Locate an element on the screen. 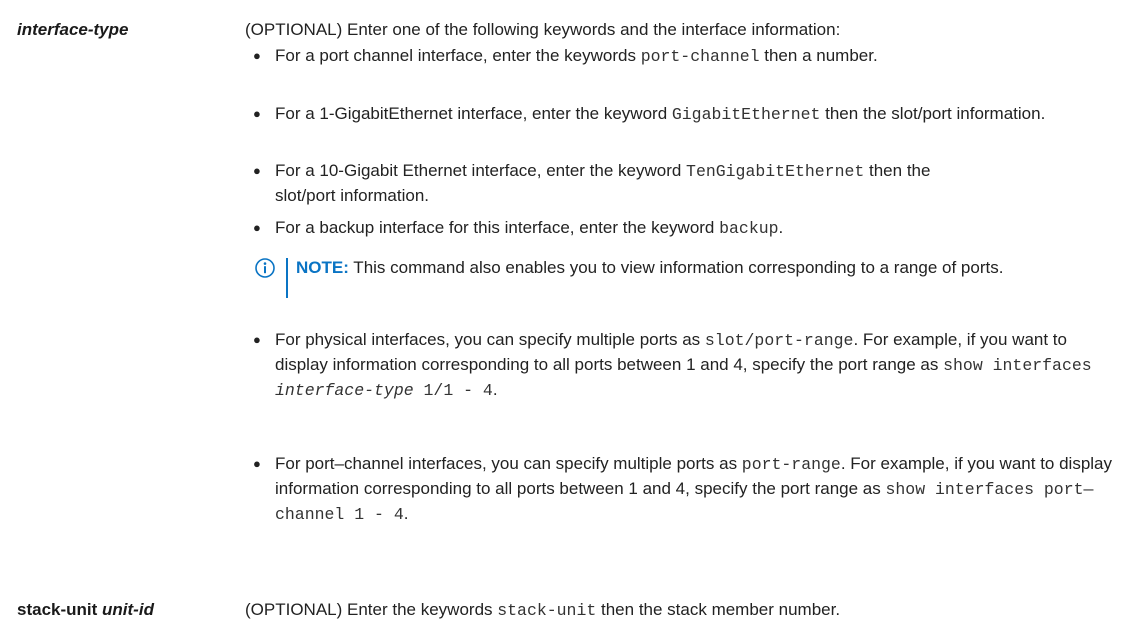  term-interface-type: interface-type is located at coordinates (72, 30).